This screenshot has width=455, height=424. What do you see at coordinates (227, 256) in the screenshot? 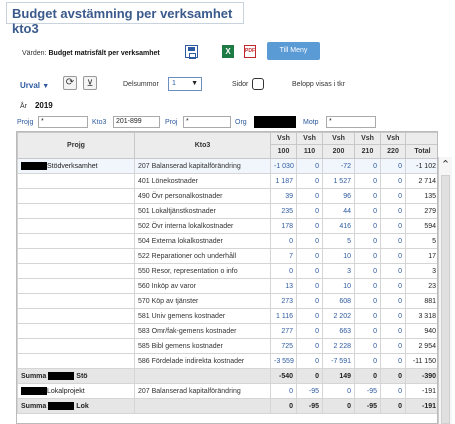
I see `table-row: 522 Reparationer och underhåll 7 0 10 0 0 17` at bounding box center [227, 256].